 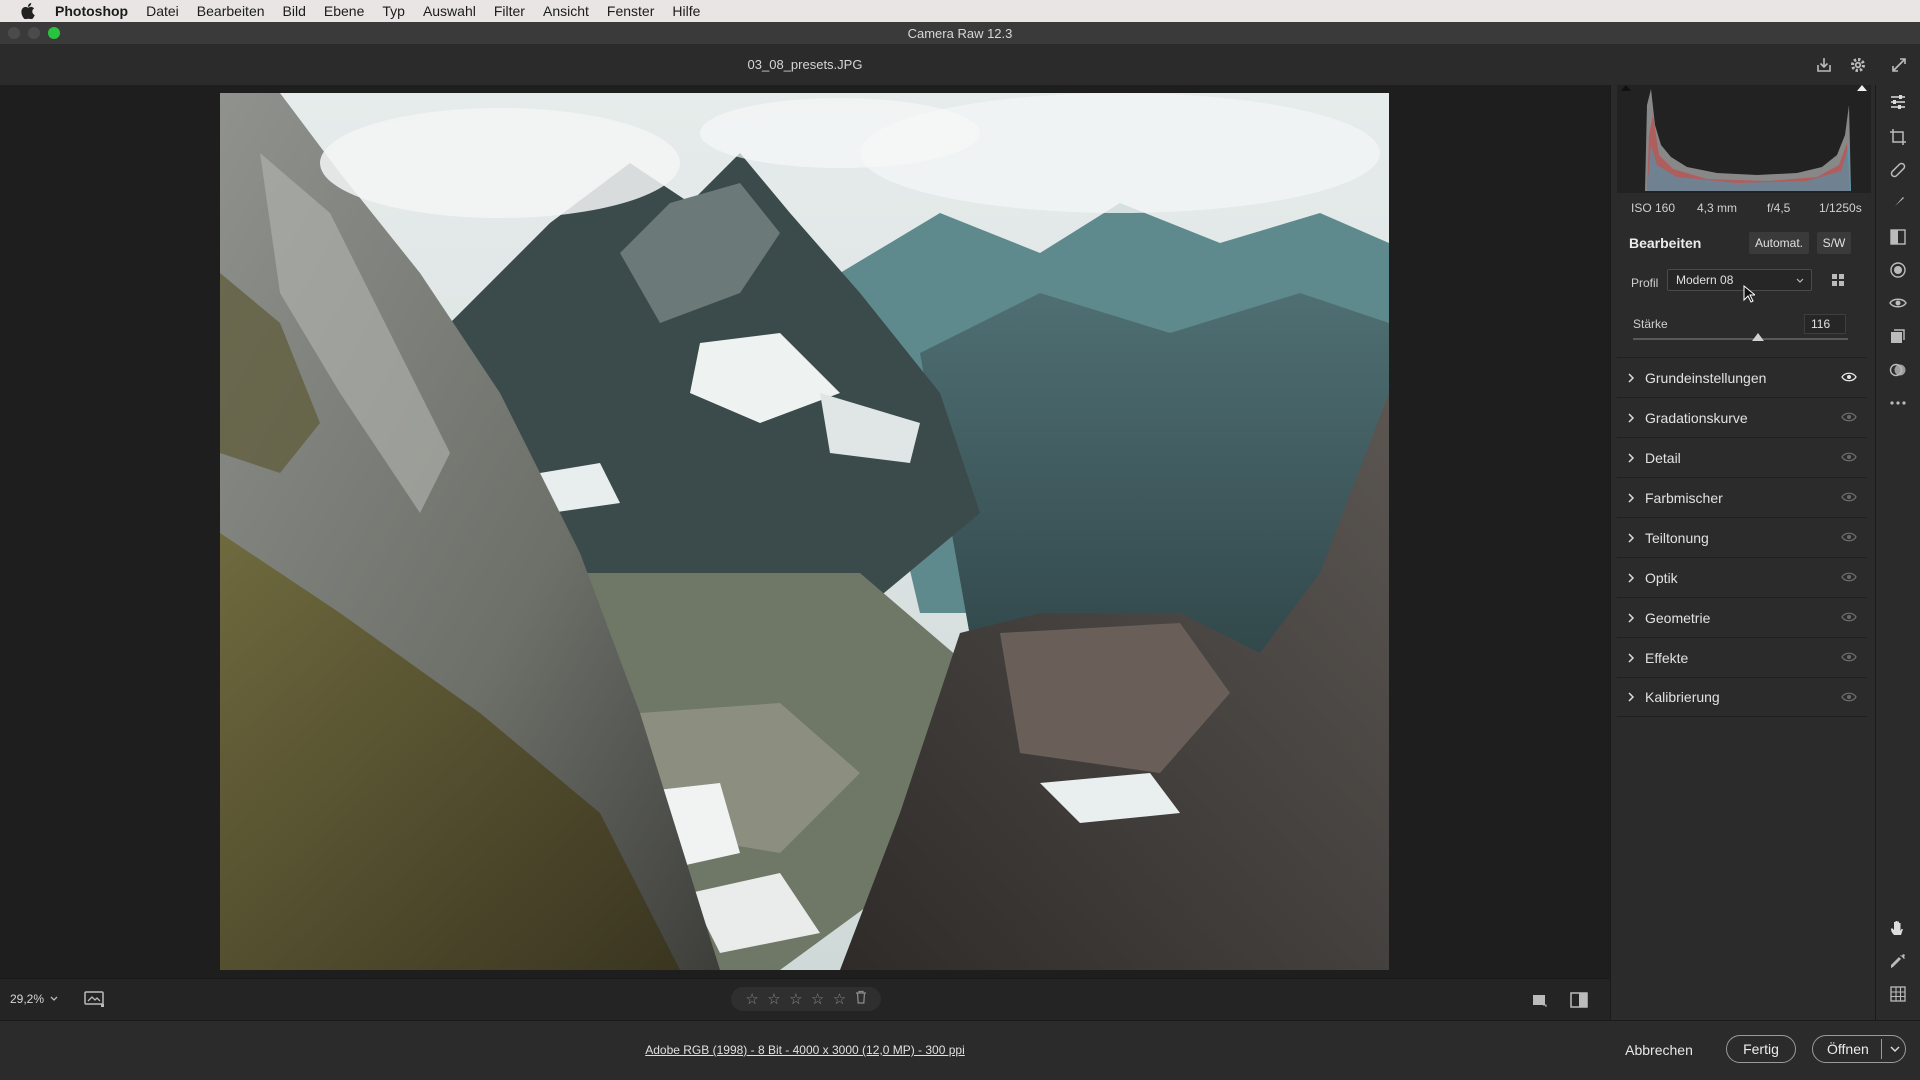 What do you see at coordinates (1678, 617) in the screenshot?
I see `panel-section-label: Geometrie` at bounding box center [1678, 617].